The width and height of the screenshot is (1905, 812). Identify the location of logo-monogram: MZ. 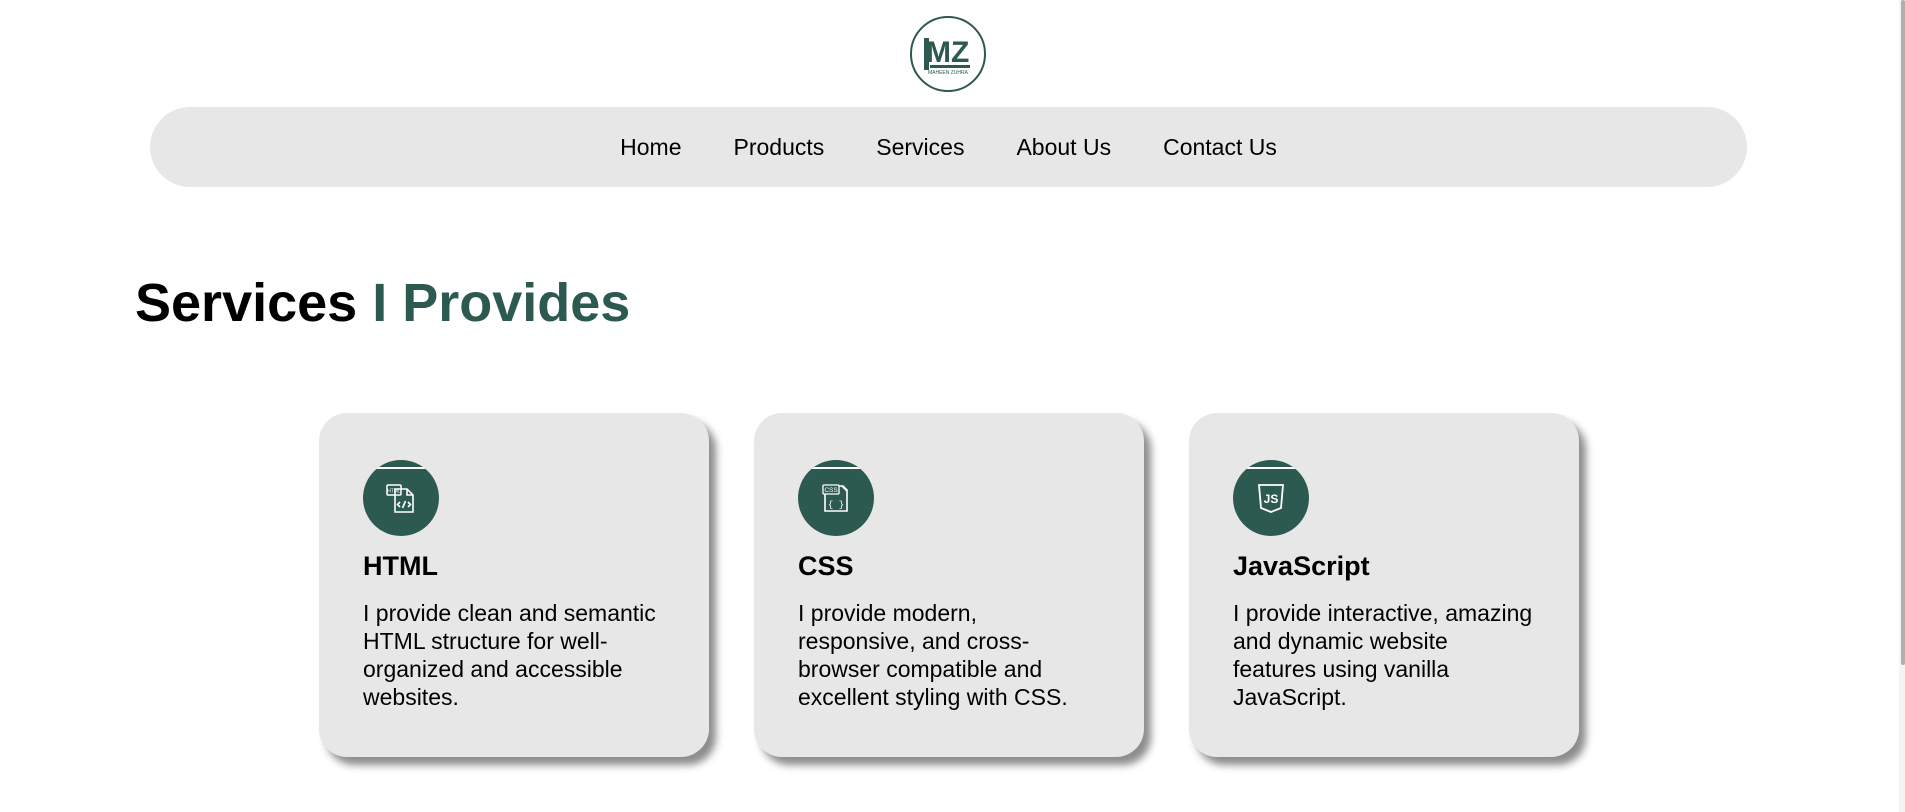
(947, 52).